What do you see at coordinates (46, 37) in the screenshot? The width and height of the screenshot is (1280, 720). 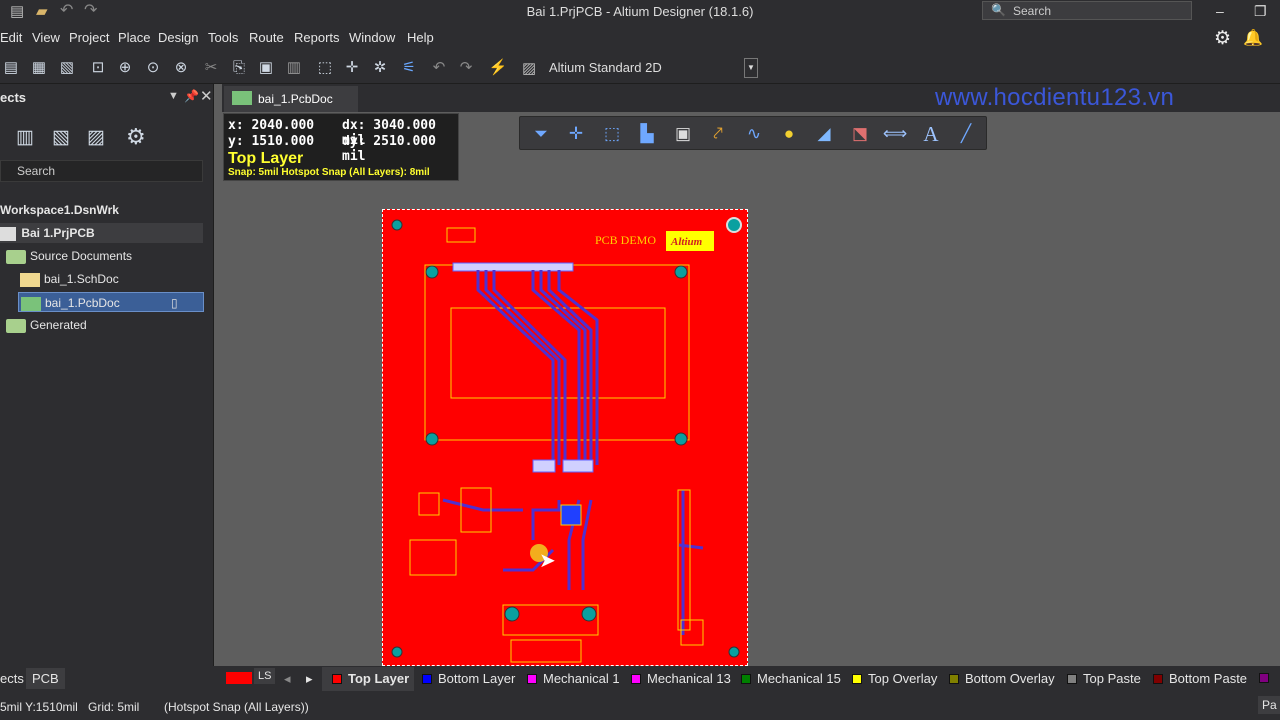 I see `menu-view: View` at bounding box center [46, 37].